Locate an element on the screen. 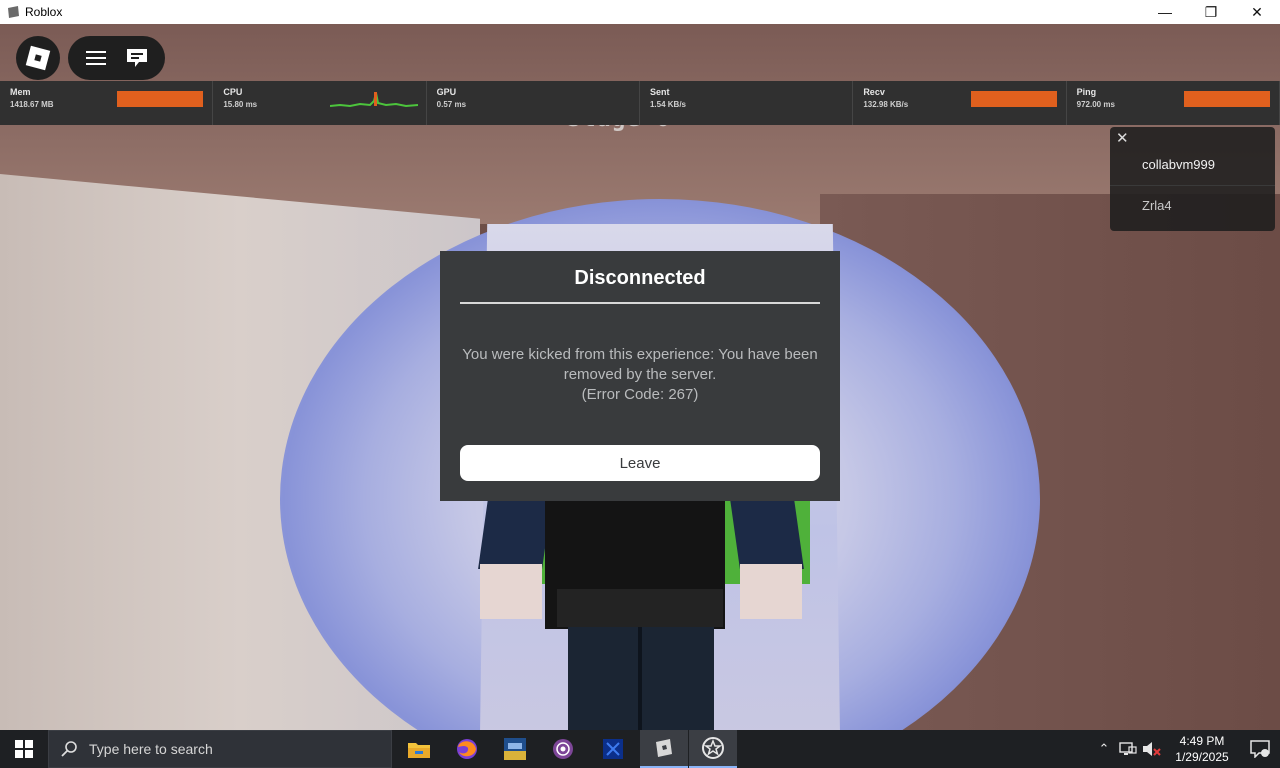 The height and width of the screenshot is (768, 1280). taskbar-app-firefox is located at coordinates (467, 749).